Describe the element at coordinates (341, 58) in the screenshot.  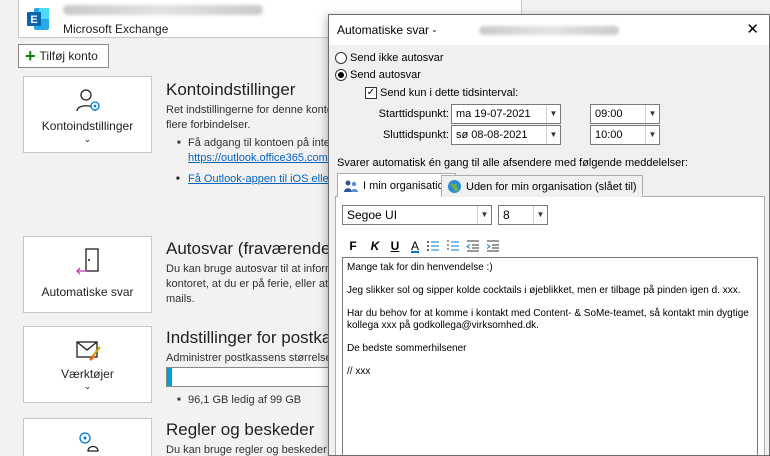
I see `radio-button-off` at that location.